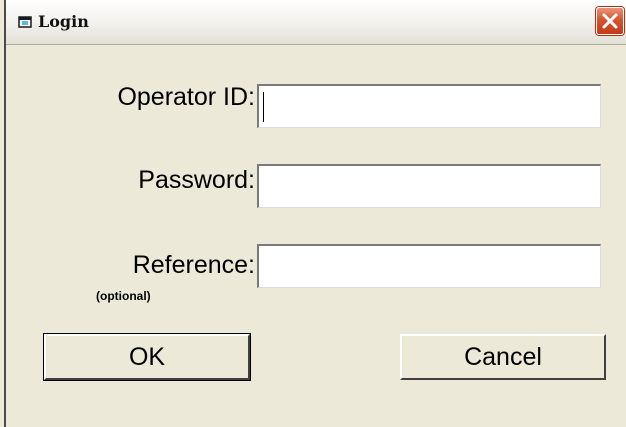 The height and width of the screenshot is (427, 626). What do you see at coordinates (196, 180) in the screenshot?
I see `password-label: Password:` at bounding box center [196, 180].